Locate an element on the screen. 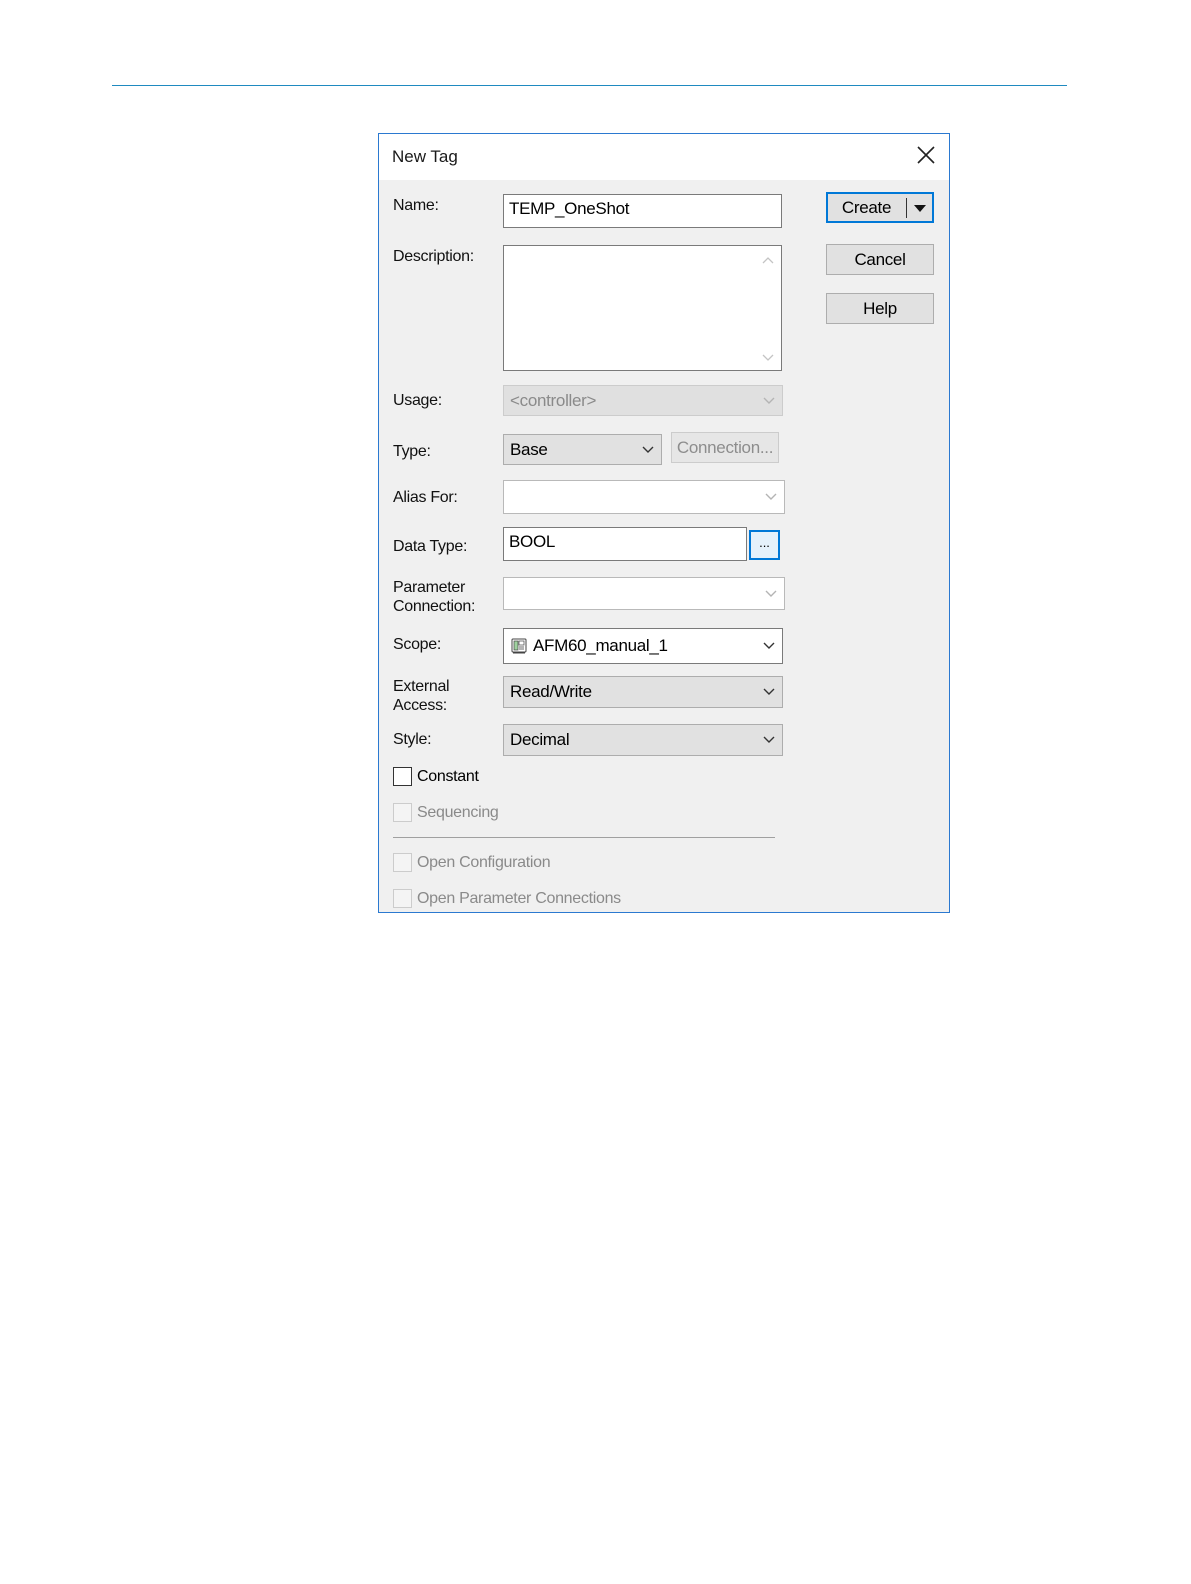  parameter-connection-label-line2: Connection: is located at coordinates (434, 606).